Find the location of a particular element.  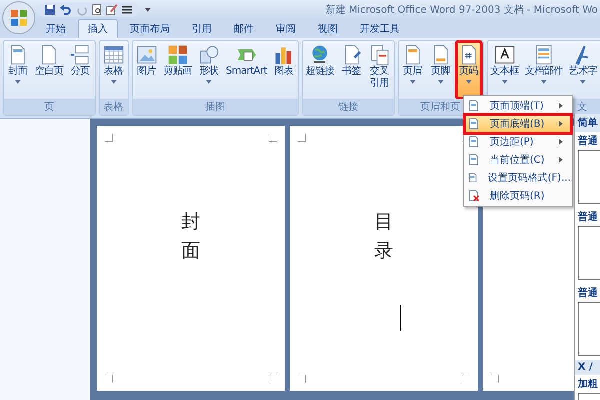

group-label: 链接 is located at coordinates (348, 107).